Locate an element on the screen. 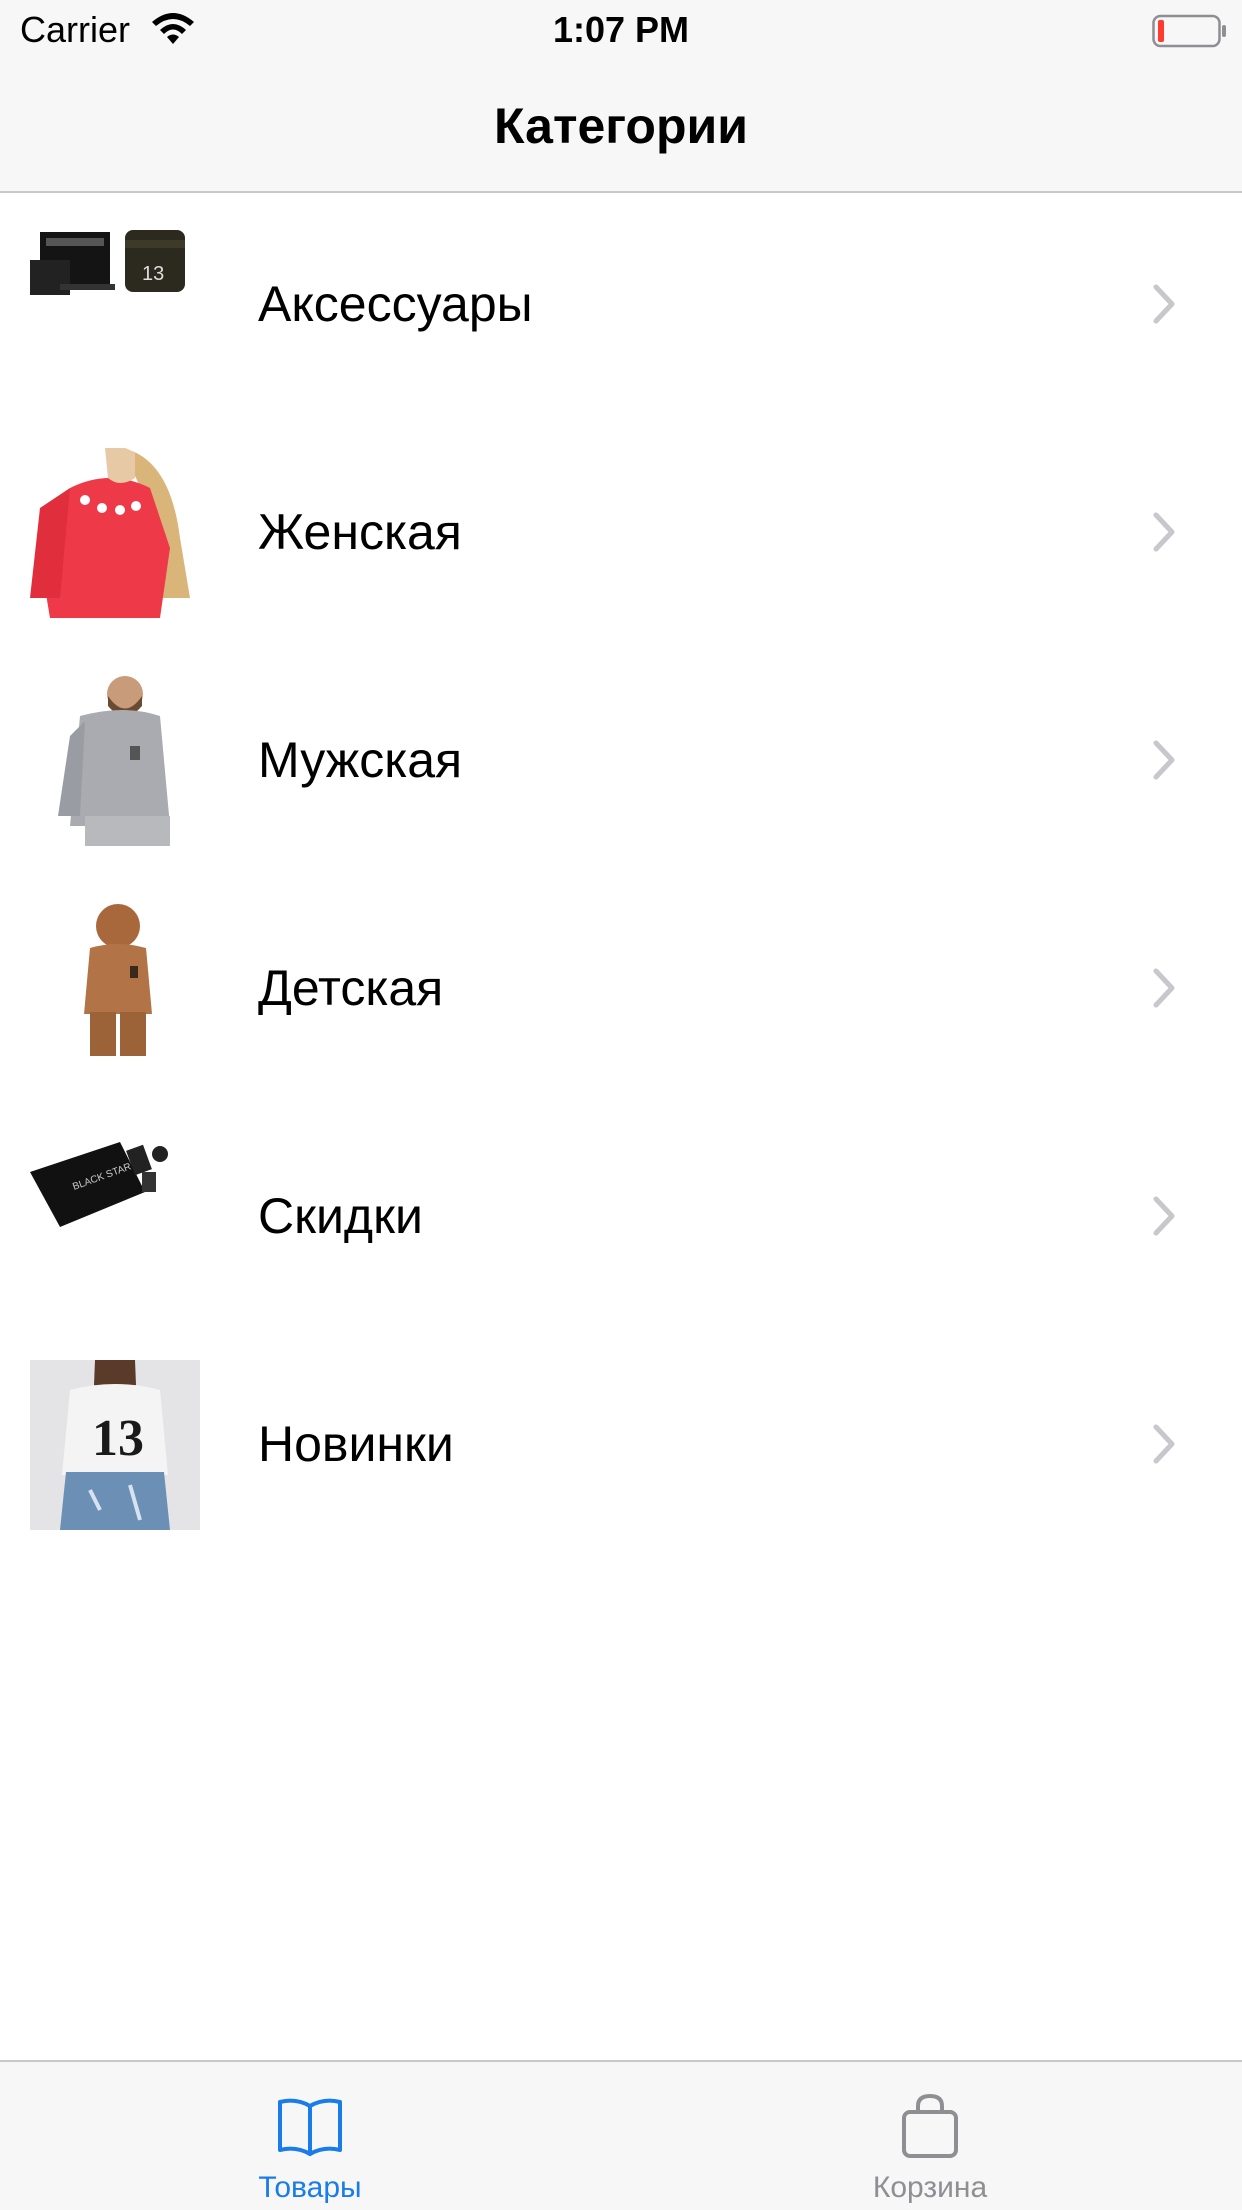 This screenshot has width=1242, height=2210. new-arrivals-thumbnail: 13 is located at coordinates (115, 1445).